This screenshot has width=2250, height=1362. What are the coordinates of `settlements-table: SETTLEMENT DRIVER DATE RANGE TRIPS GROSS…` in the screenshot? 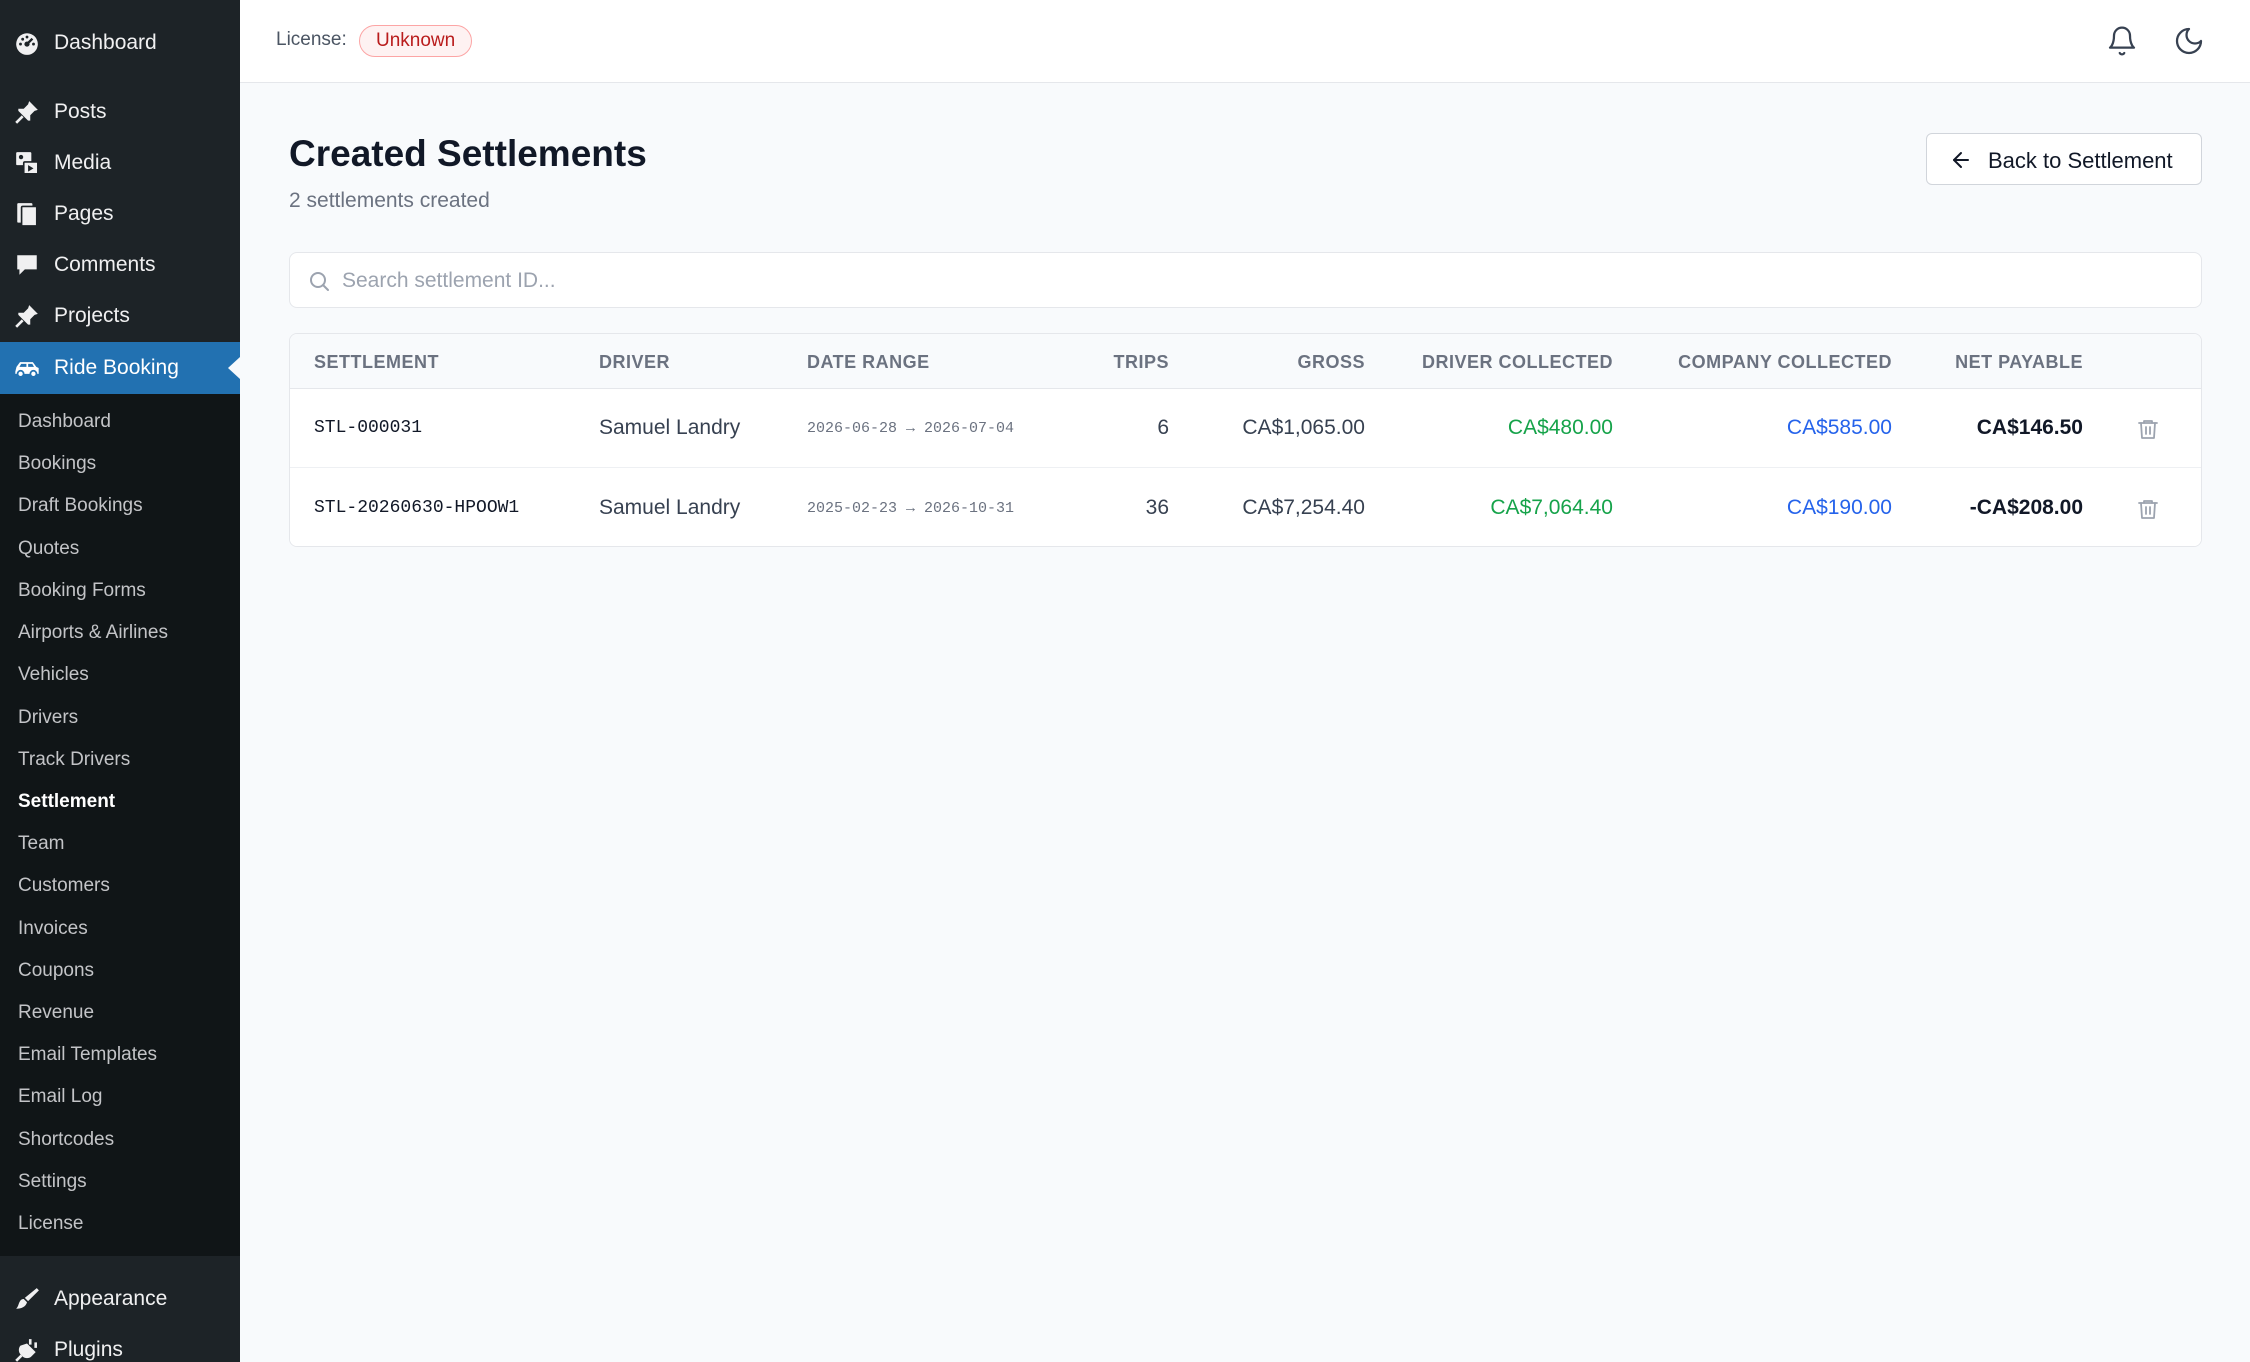 It's located at (1245, 440).